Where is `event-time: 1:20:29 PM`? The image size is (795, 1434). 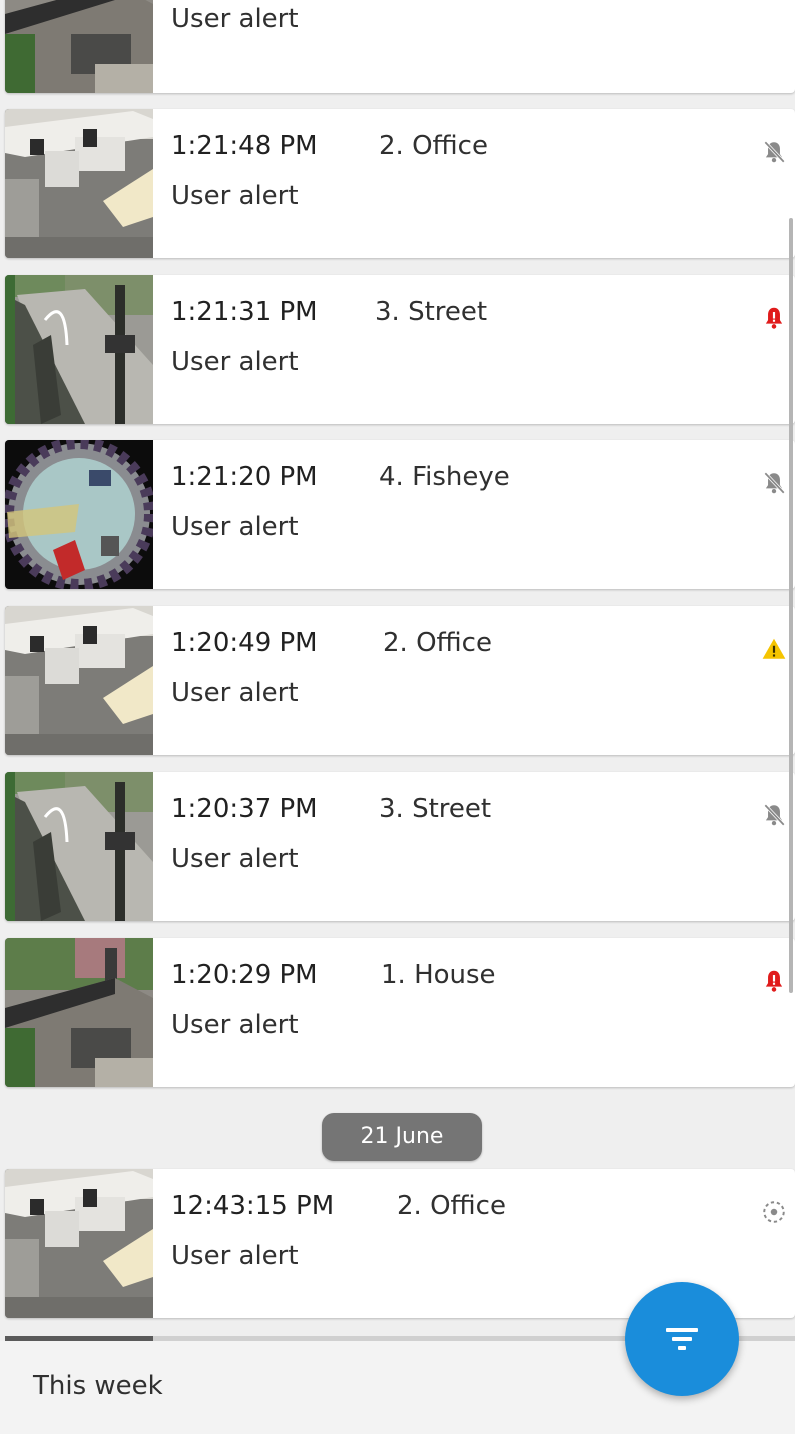
event-time: 1:20:29 PM is located at coordinates (244, 975).